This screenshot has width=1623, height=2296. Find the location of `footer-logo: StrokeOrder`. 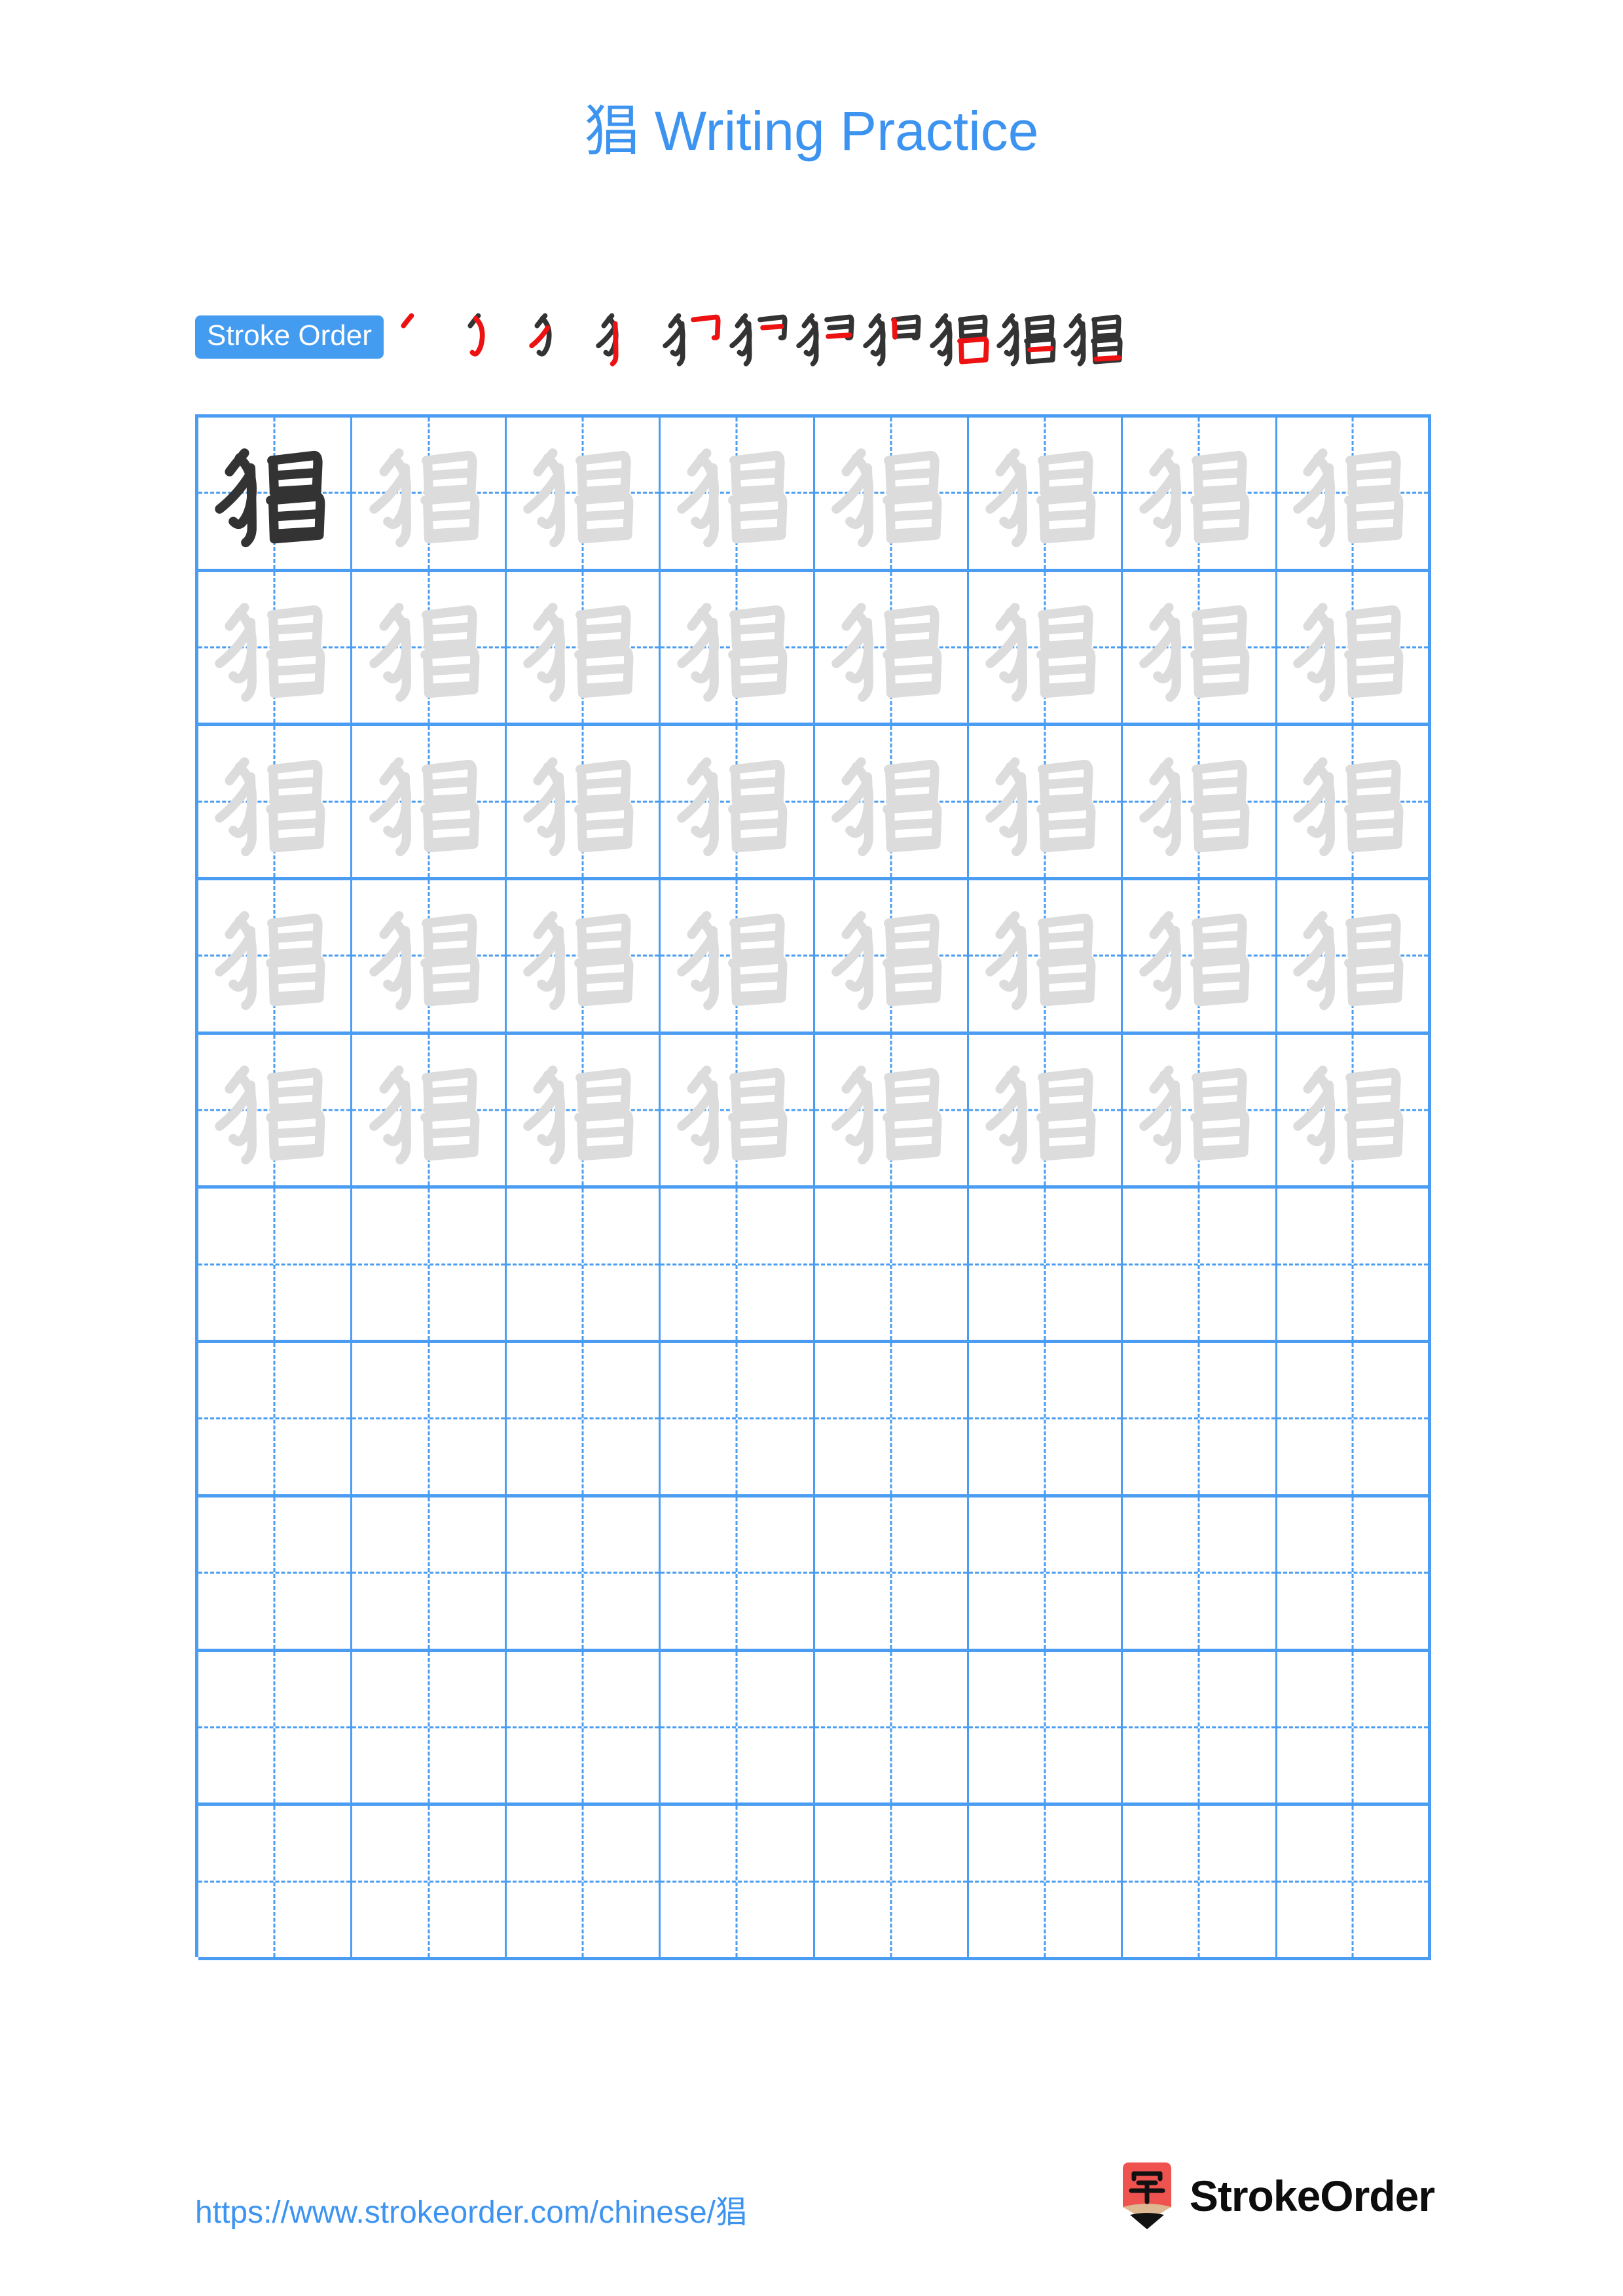

footer-logo: StrokeOrder is located at coordinates (1277, 2196).